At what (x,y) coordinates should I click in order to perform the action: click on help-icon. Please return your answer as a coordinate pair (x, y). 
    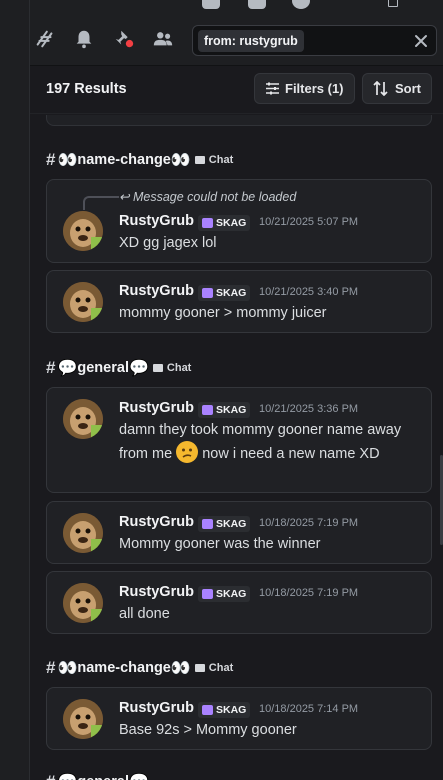
    Looking at the image, I should click on (301, 4).